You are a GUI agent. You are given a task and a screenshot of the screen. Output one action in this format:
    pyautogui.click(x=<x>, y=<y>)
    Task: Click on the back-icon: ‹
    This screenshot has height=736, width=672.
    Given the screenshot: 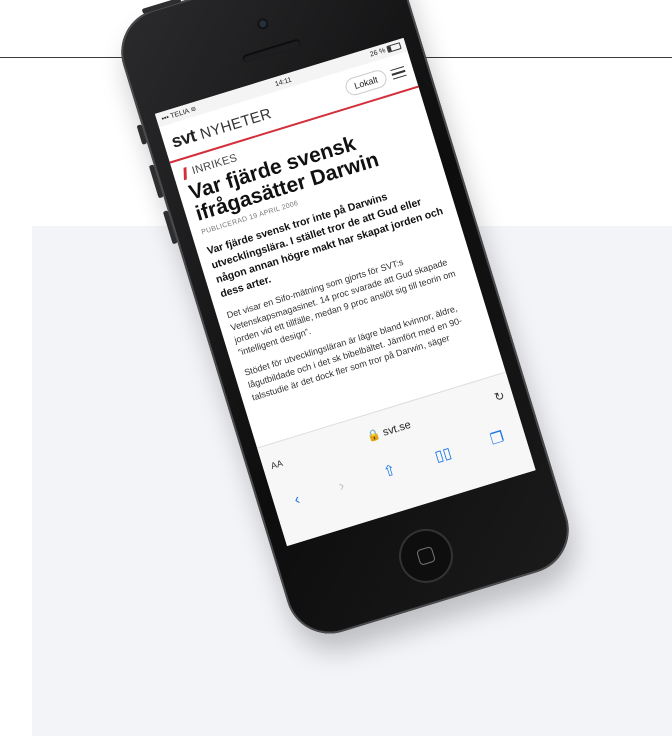 What is the action you would take?
    pyautogui.click(x=297, y=499)
    